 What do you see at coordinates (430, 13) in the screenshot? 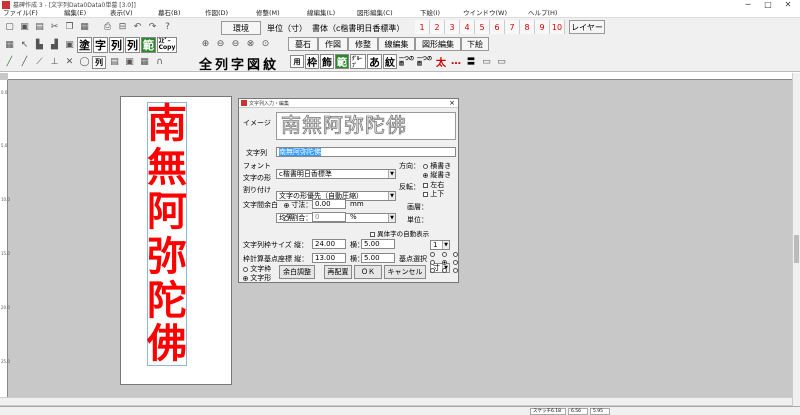
I see `menu-underlay: 下絵(I)` at bounding box center [430, 13].